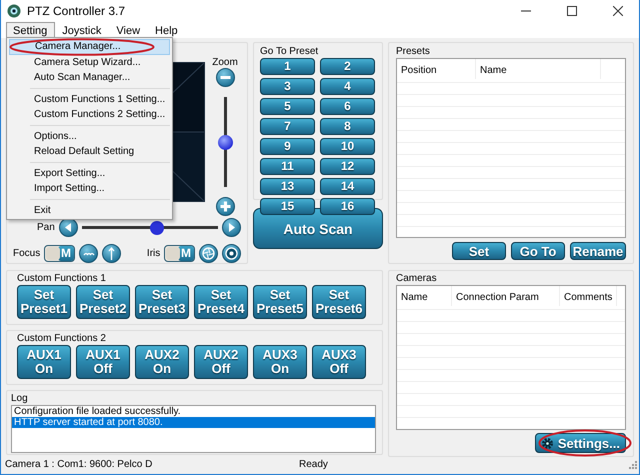 Image resolution: width=640 pixels, height=475 pixels. What do you see at coordinates (46, 227) in the screenshot?
I see `pan-label: Pan` at bounding box center [46, 227].